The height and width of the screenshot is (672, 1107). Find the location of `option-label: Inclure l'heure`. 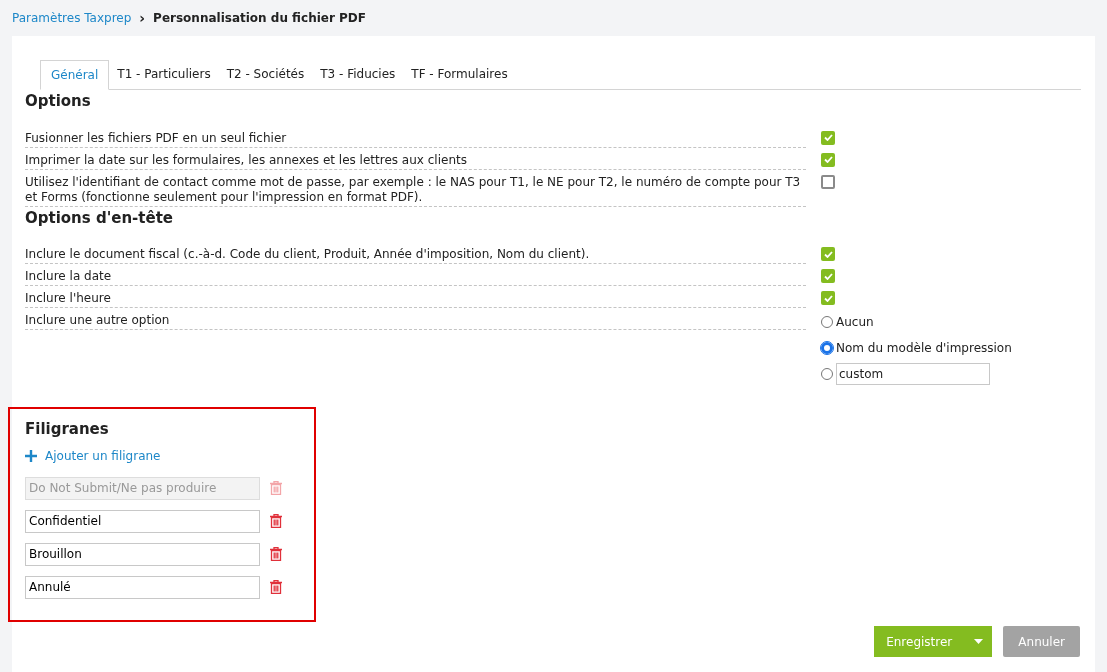

option-label: Inclure l'heure is located at coordinates (415, 297).